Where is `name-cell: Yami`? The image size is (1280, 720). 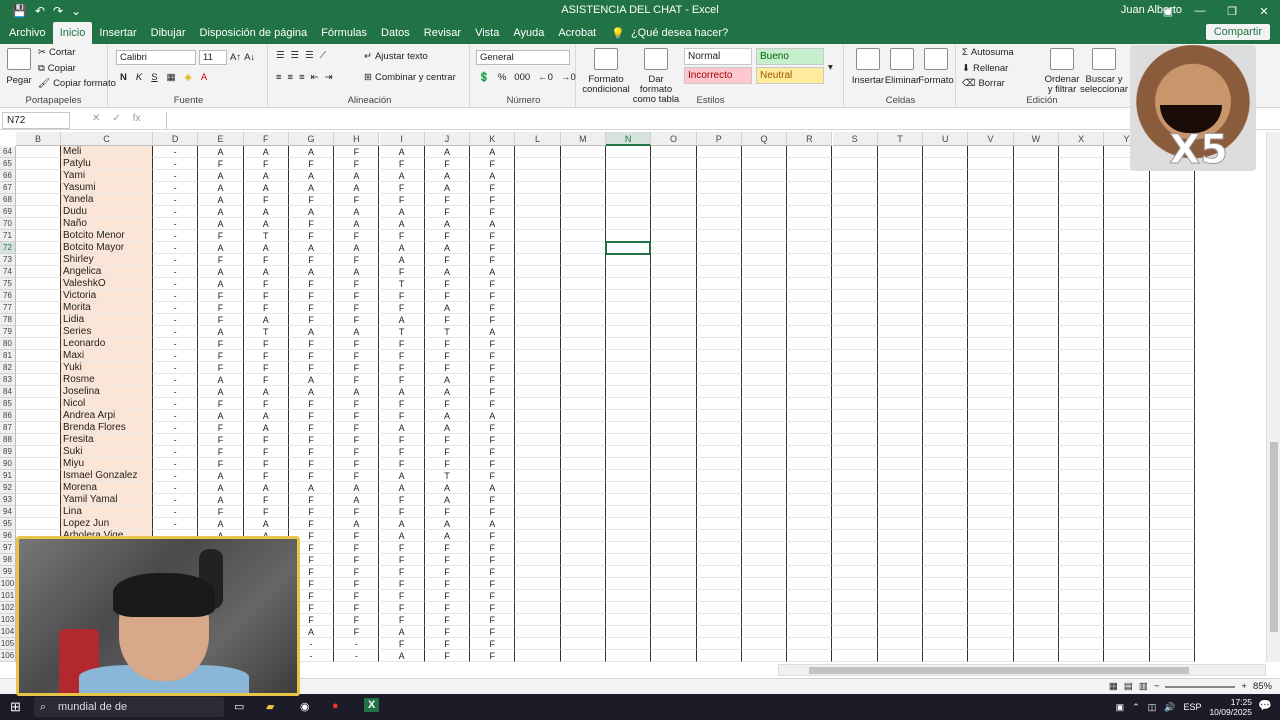
name-cell: Yami is located at coordinates (107, 176).